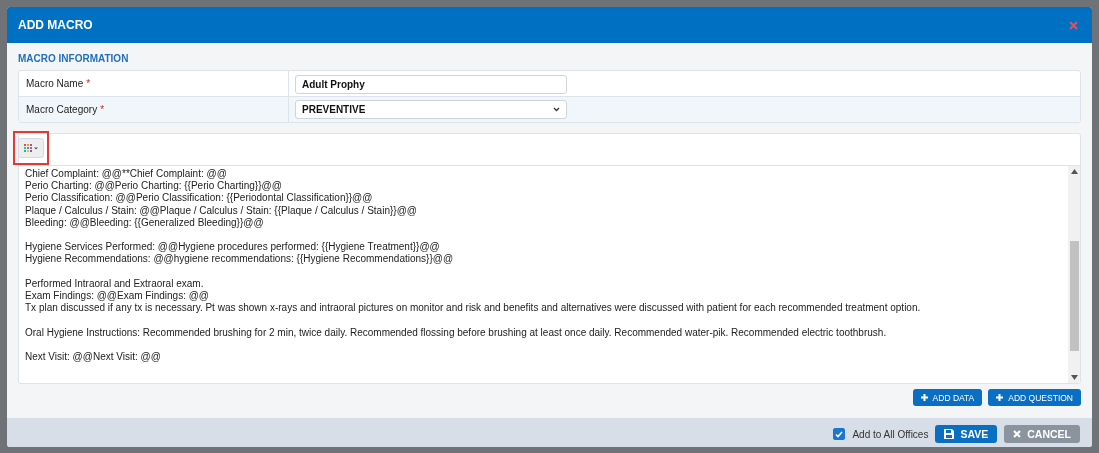 This screenshot has height=453, width=1099. What do you see at coordinates (473, 308) in the screenshot?
I see `editor-text-line: Tx plan discussed if any tx is necessary. Pt was shown x-rays and intraoral pictures on monitor and risk and benefits and alternatives were discussed with patient for each recommended treatment option.` at bounding box center [473, 308].